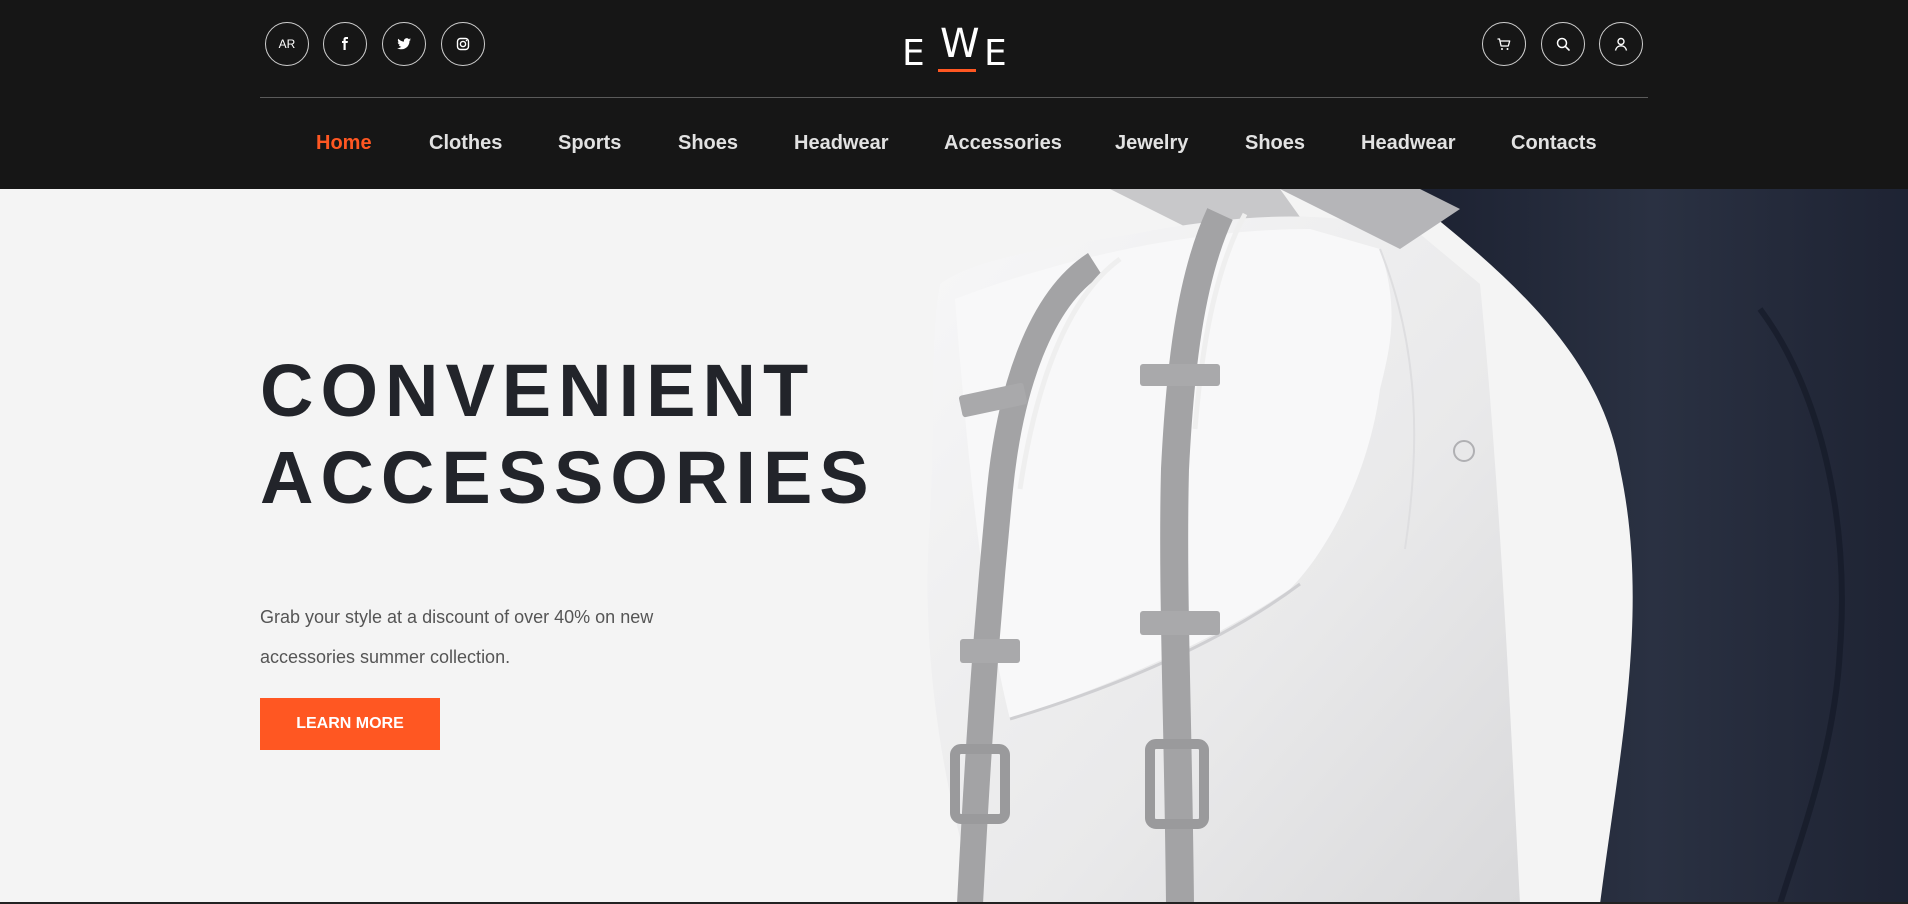  I want to click on instagram-button, so click(463, 44).